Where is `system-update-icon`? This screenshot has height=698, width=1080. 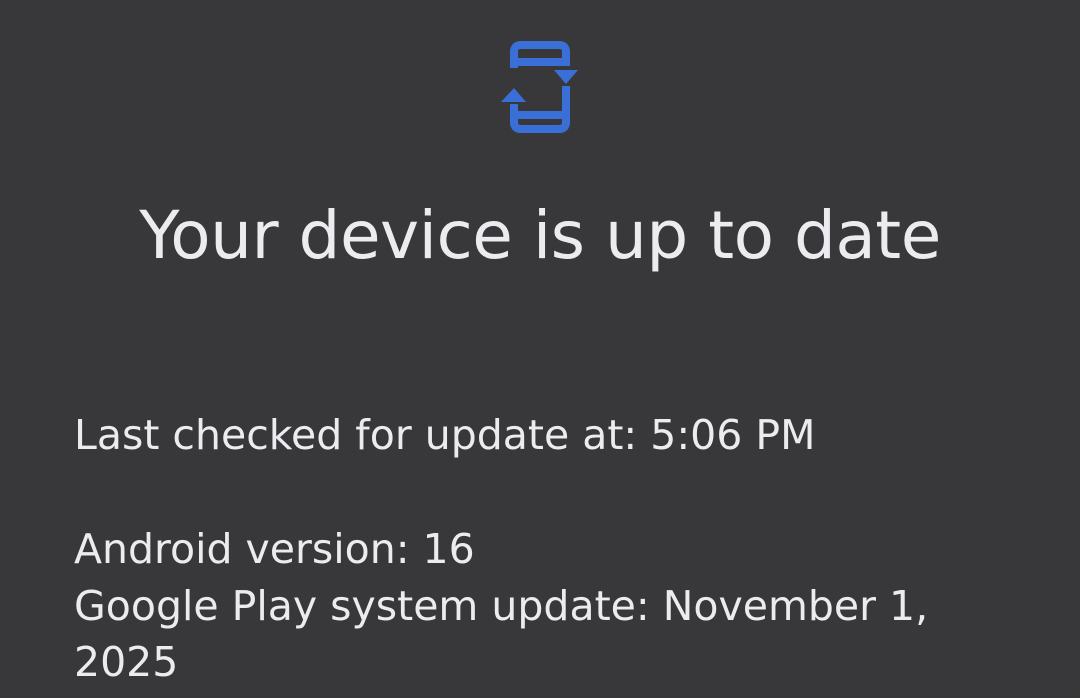 system-update-icon is located at coordinates (539, 87).